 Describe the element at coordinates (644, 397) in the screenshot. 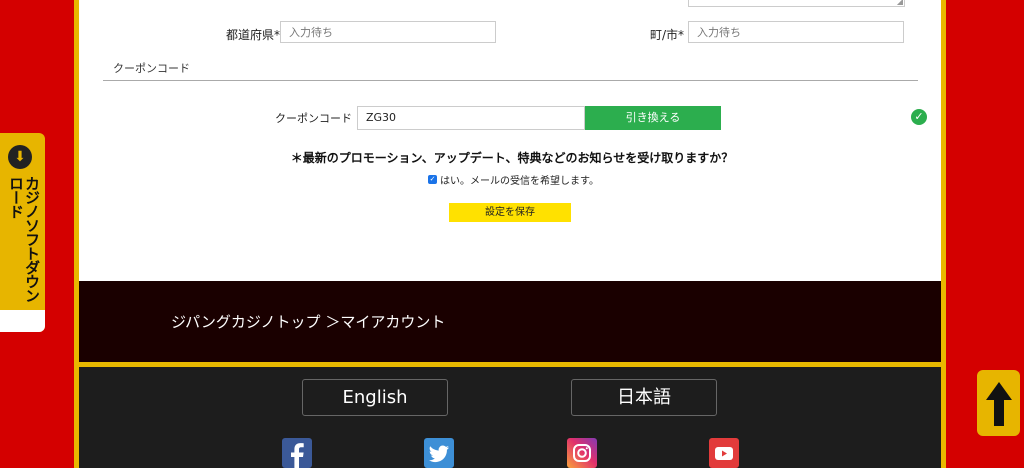

I see `language-japanese-button: 日本語` at that location.